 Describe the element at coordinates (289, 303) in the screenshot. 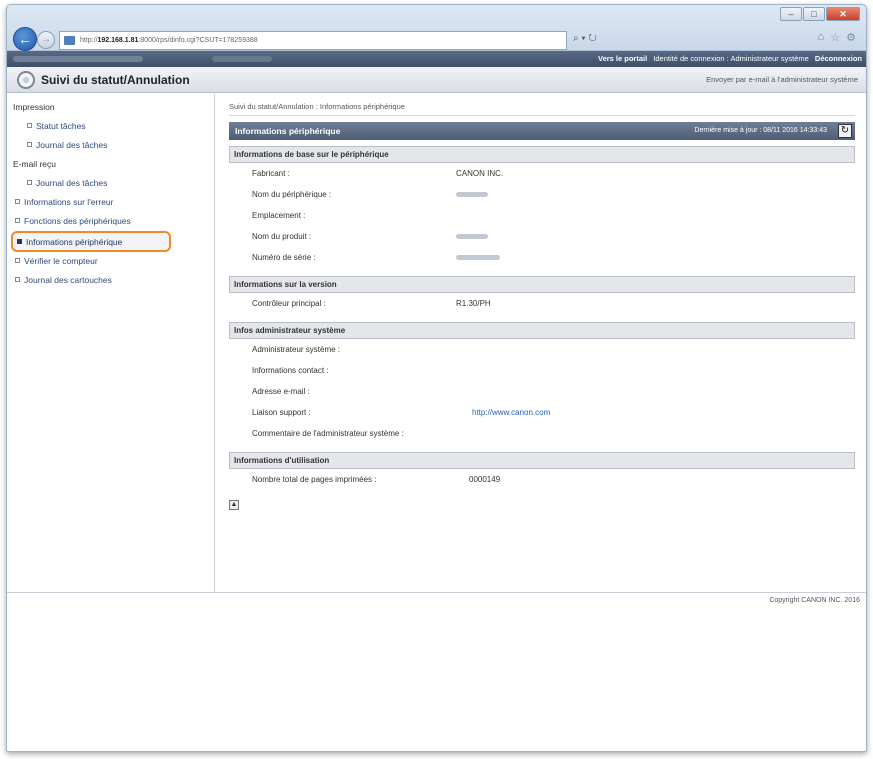

I see `label: Contrôleur principal :` at that location.